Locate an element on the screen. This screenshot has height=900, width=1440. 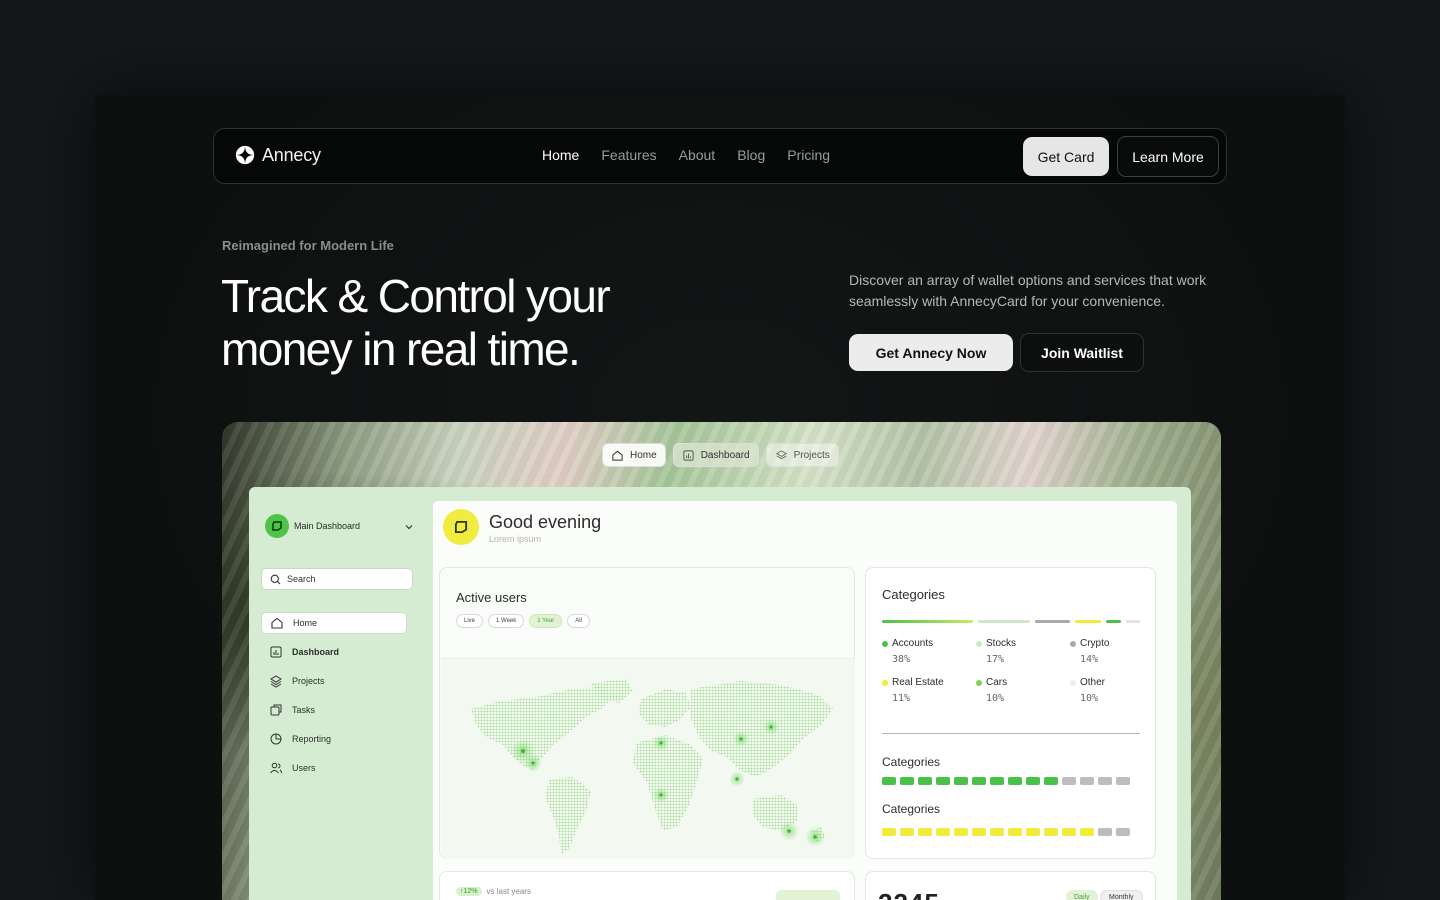
get-card-button: Get Card is located at coordinates (1066, 156).